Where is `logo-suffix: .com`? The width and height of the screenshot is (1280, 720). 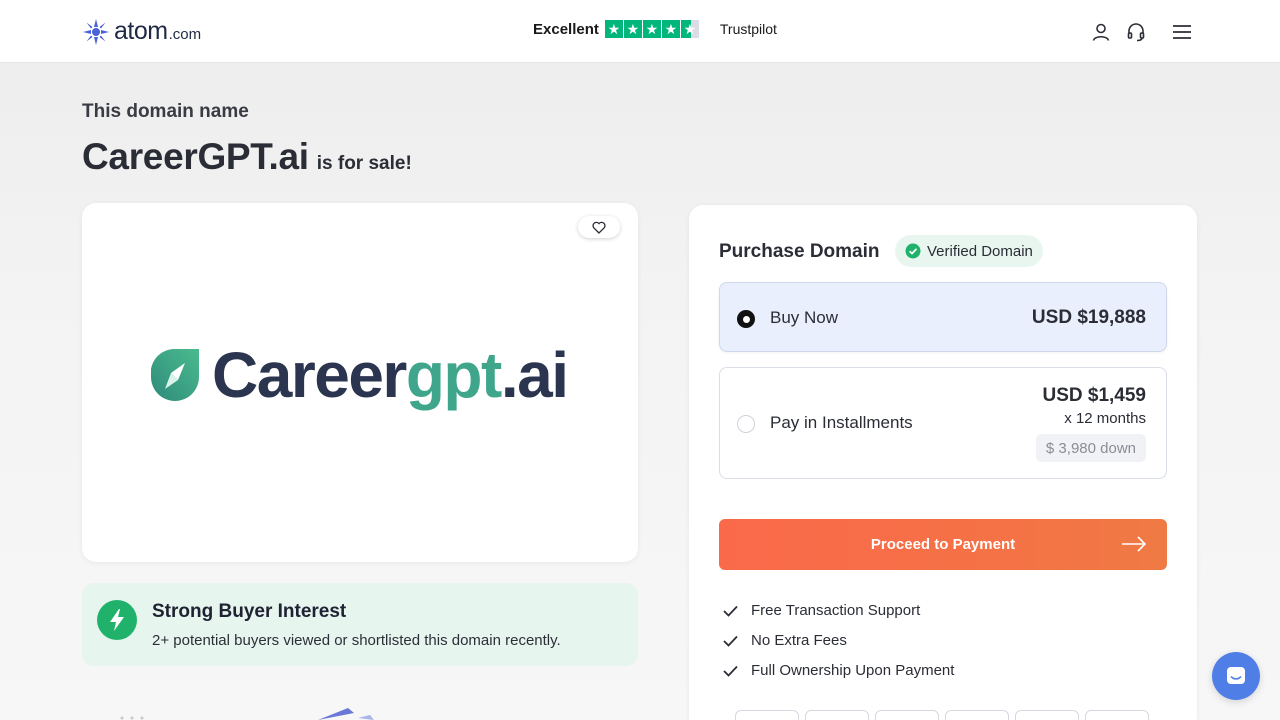 logo-suffix: .com is located at coordinates (185, 34).